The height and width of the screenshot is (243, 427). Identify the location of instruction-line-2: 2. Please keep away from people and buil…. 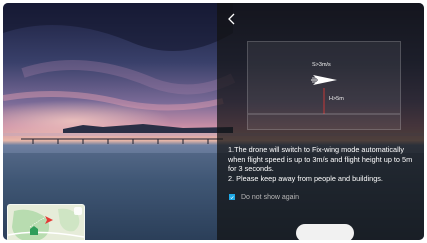
(305, 178).